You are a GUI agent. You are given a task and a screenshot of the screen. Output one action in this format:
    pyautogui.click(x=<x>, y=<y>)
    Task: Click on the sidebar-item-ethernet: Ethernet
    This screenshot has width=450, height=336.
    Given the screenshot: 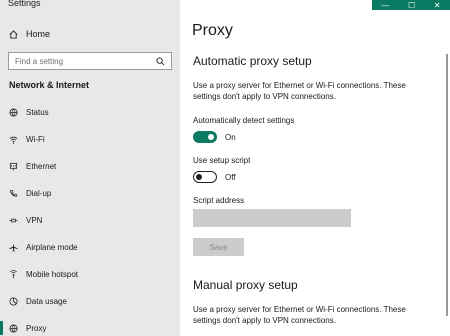 What is the action you would take?
    pyautogui.click(x=90, y=166)
    